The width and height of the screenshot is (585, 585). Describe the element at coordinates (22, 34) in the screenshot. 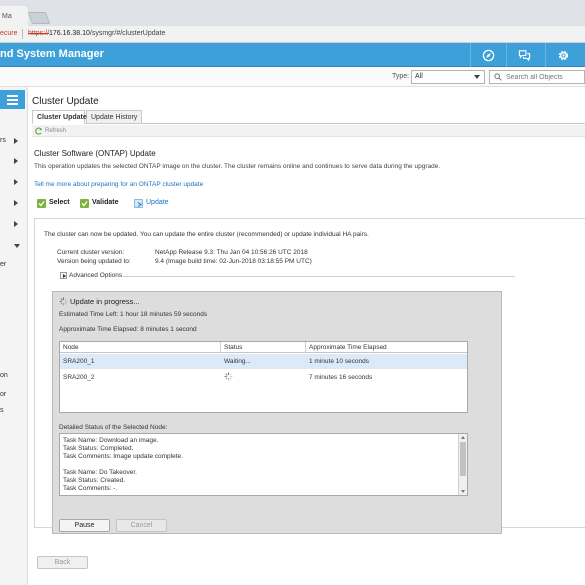

I see `address-divider` at that location.